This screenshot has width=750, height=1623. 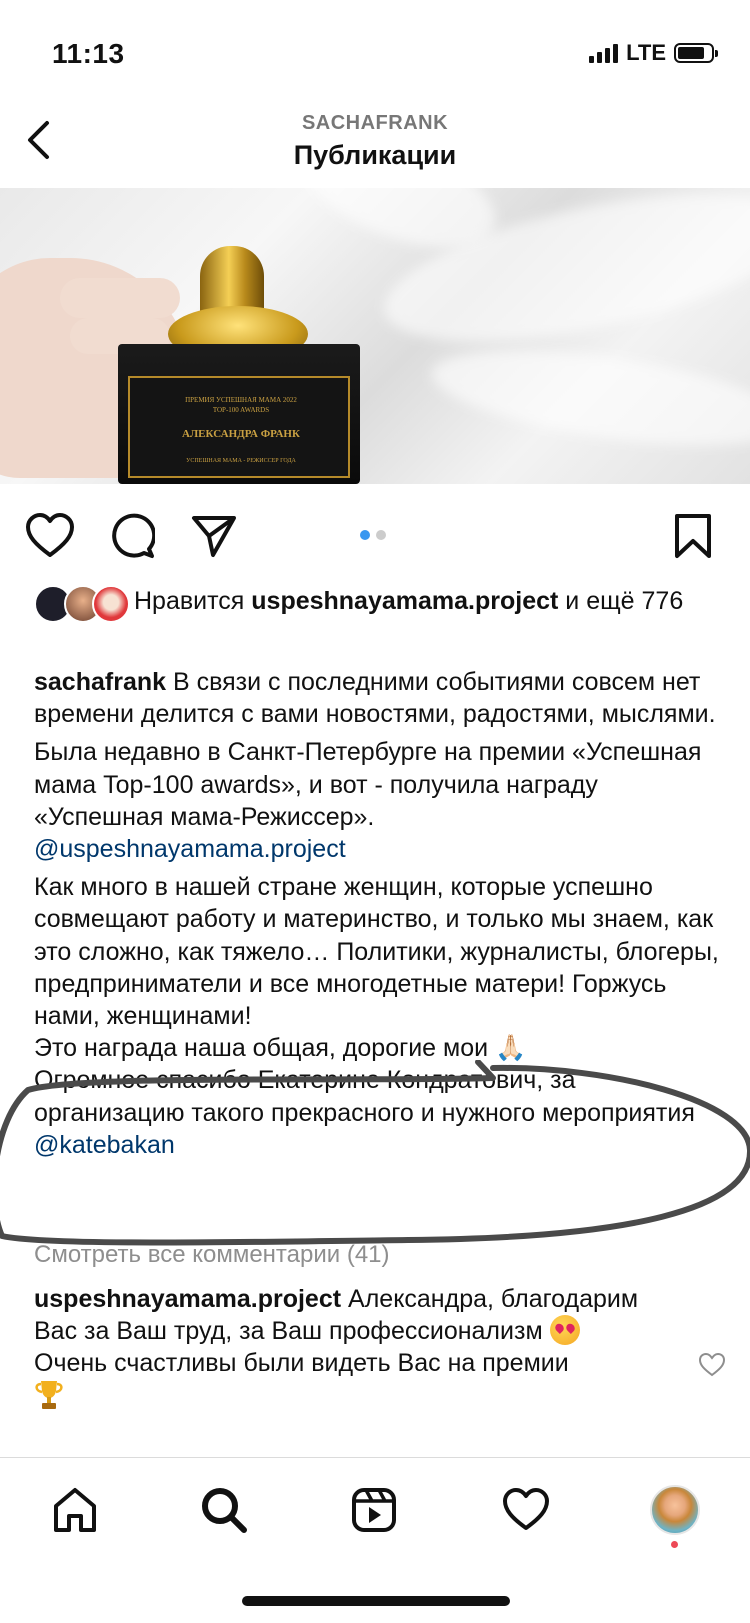 I want to click on bottom-tab-bar, so click(x=375, y=1512).